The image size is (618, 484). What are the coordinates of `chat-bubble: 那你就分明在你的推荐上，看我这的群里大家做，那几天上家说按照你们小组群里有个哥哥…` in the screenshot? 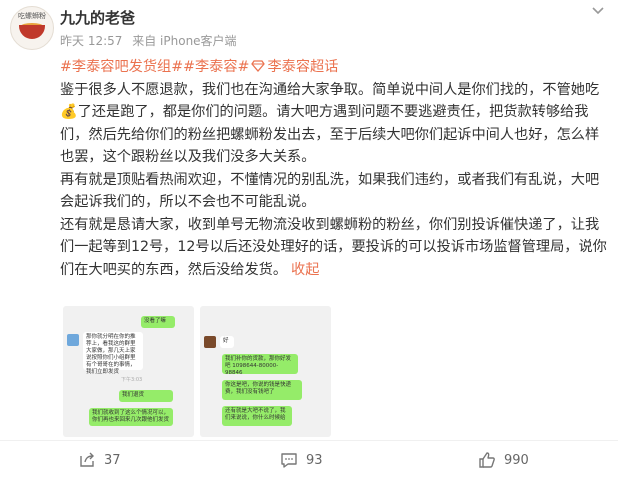 It's located at (113, 353).